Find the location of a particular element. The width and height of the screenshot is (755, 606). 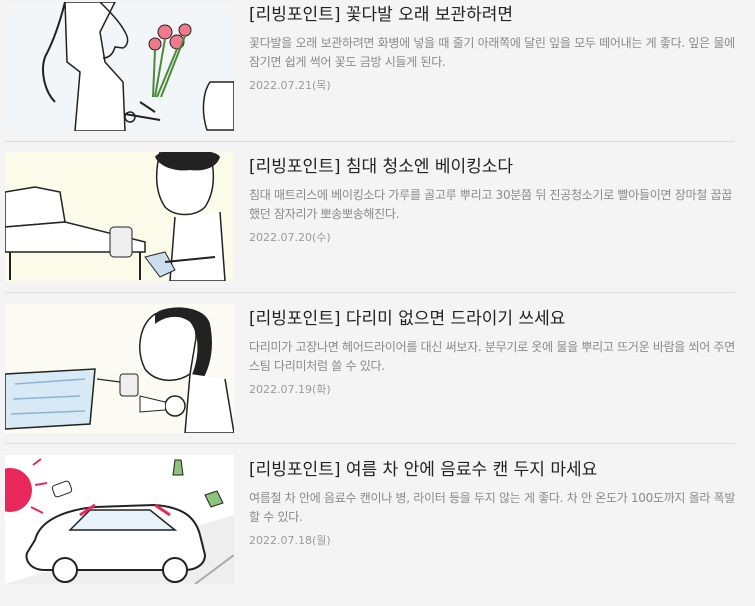

hairdryer-illustration is located at coordinates (119, 368).